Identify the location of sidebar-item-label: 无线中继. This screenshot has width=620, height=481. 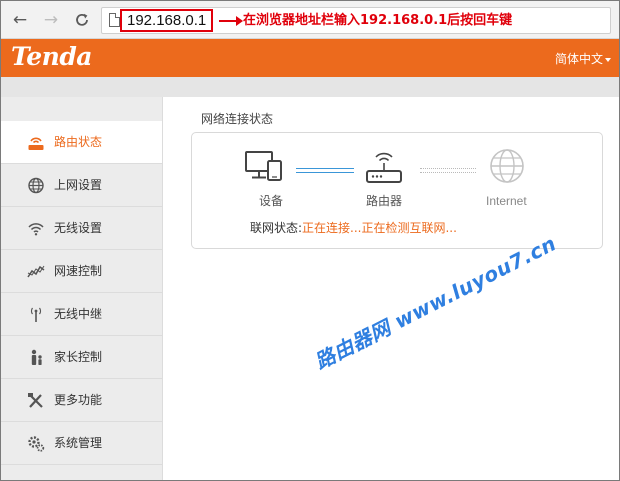
(78, 314).